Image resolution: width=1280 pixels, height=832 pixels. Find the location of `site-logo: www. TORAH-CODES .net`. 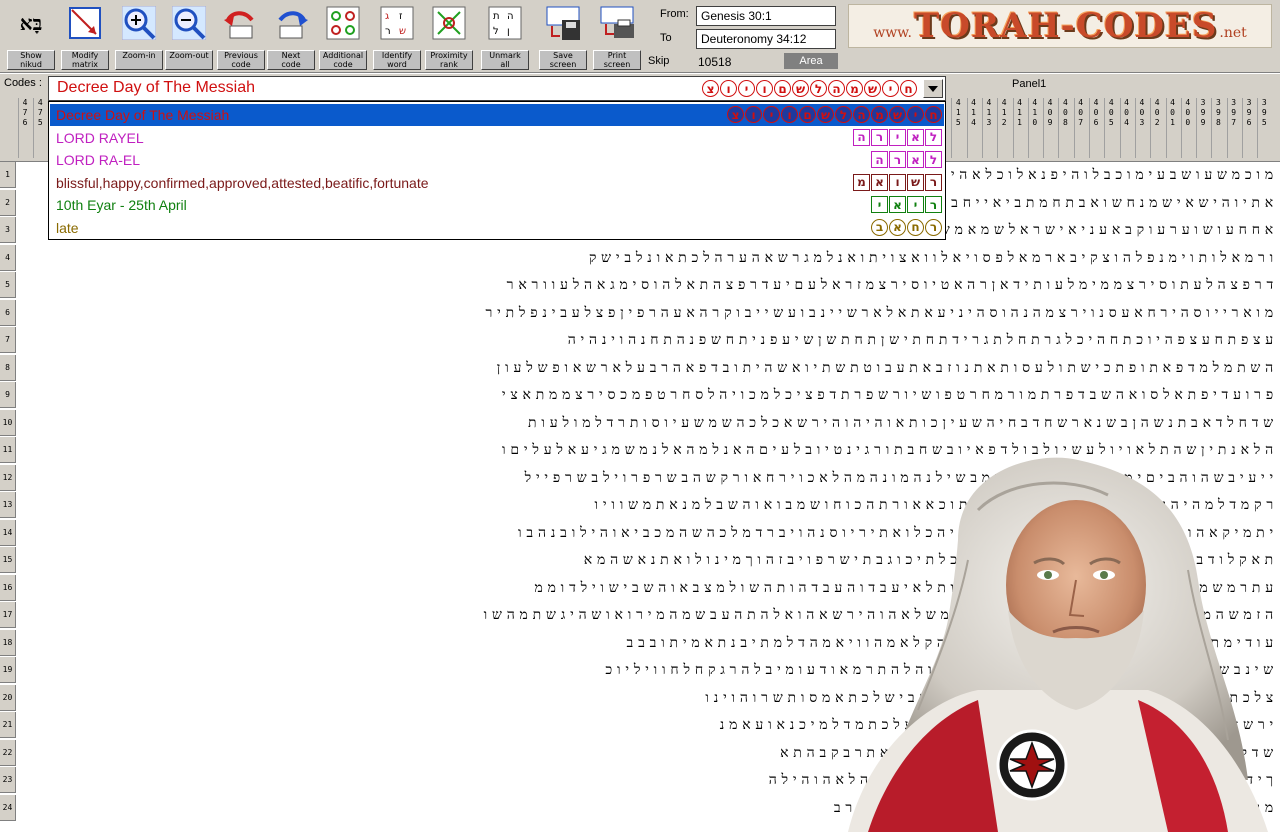

site-logo: www. TORAH-CODES .net is located at coordinates (1060, 26).